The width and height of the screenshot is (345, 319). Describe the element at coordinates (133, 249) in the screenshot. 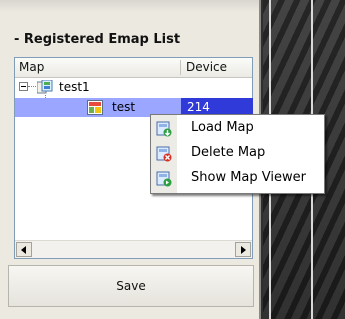

I see `horizontal-scrollbar` at that location.